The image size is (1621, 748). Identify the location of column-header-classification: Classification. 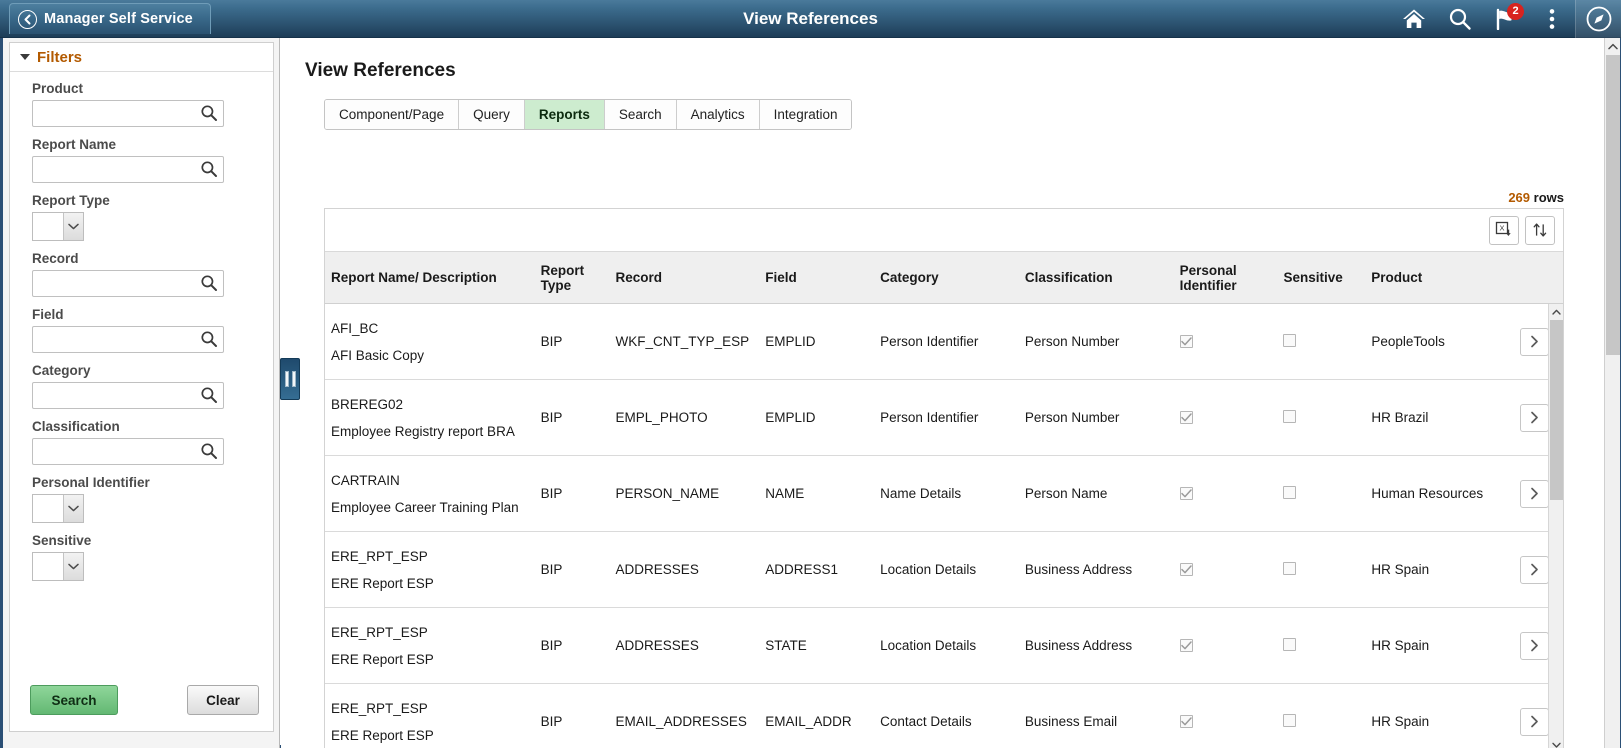
(1096, 277).